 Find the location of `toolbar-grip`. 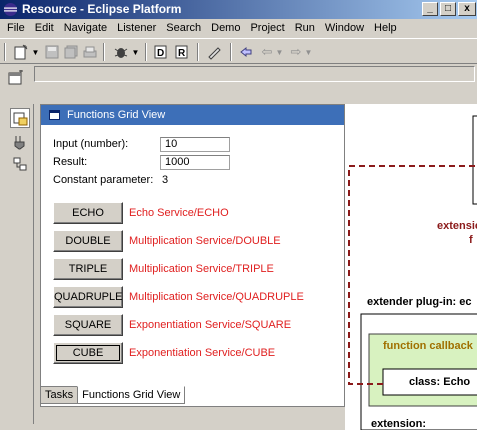

toolbar-grip is located at coordinates (5, 52).